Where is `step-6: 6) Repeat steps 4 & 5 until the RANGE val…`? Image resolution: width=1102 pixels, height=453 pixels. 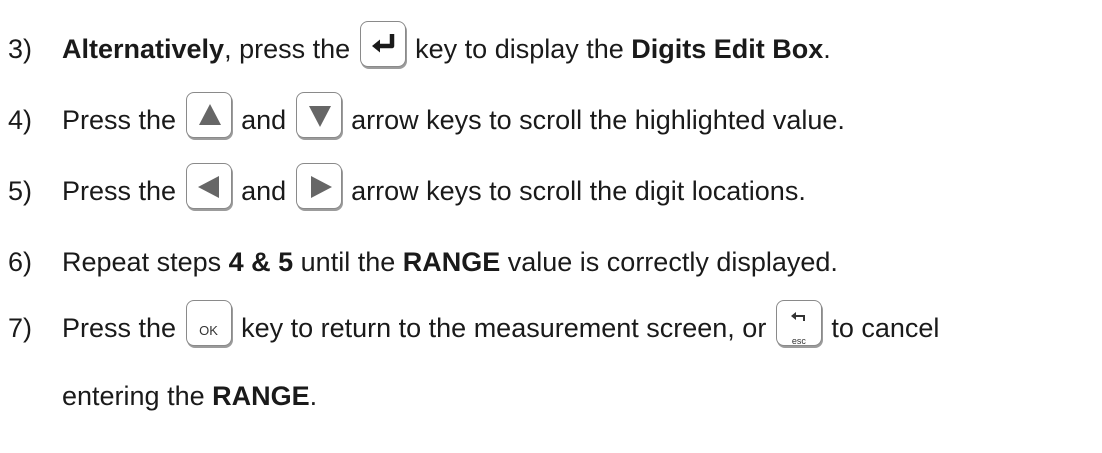 step-6: 6) Repeat steps 4 & 5 until the RANGE val… is located at coordinates (423, 262).